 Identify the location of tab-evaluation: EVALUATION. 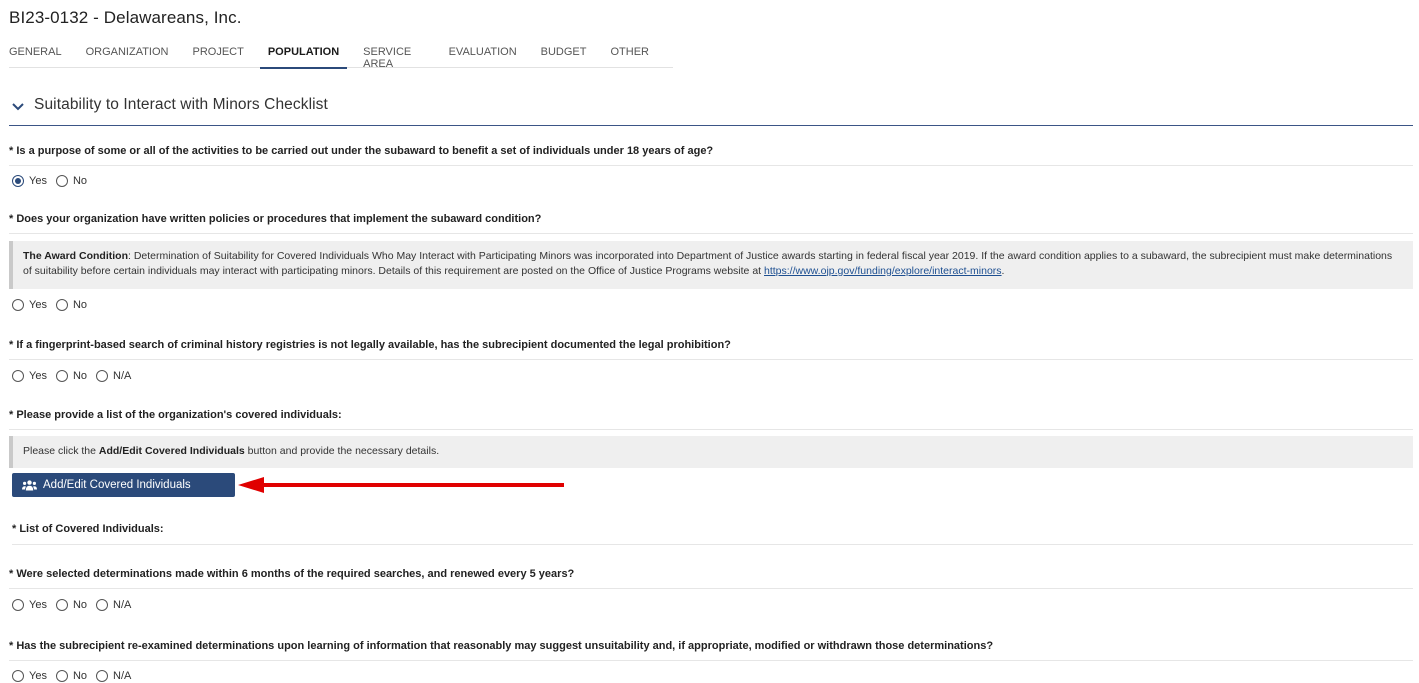
(483, 55).